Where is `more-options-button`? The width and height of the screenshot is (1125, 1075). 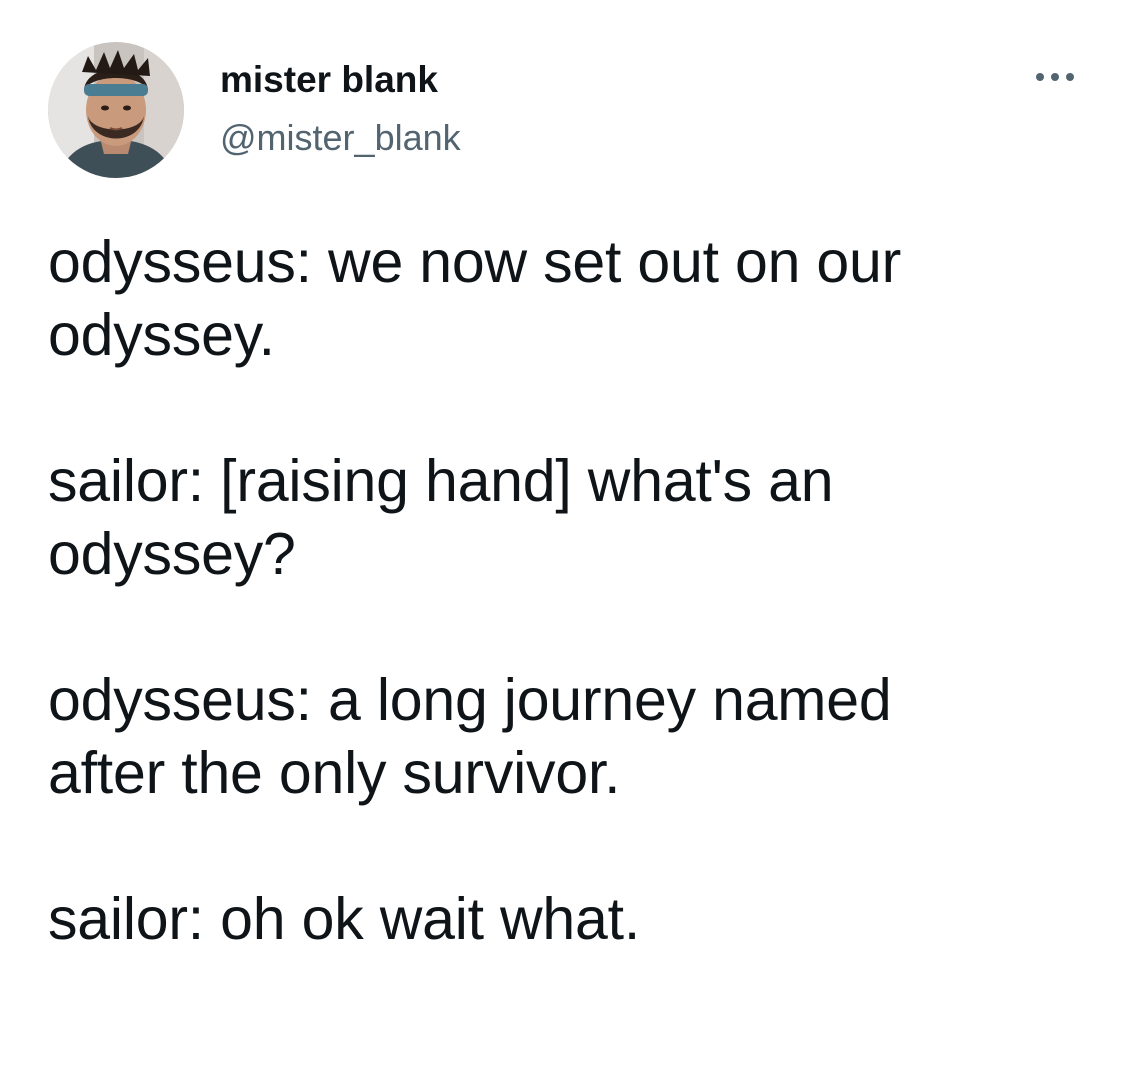
more-options-button is located at coordinates (1055, 77).